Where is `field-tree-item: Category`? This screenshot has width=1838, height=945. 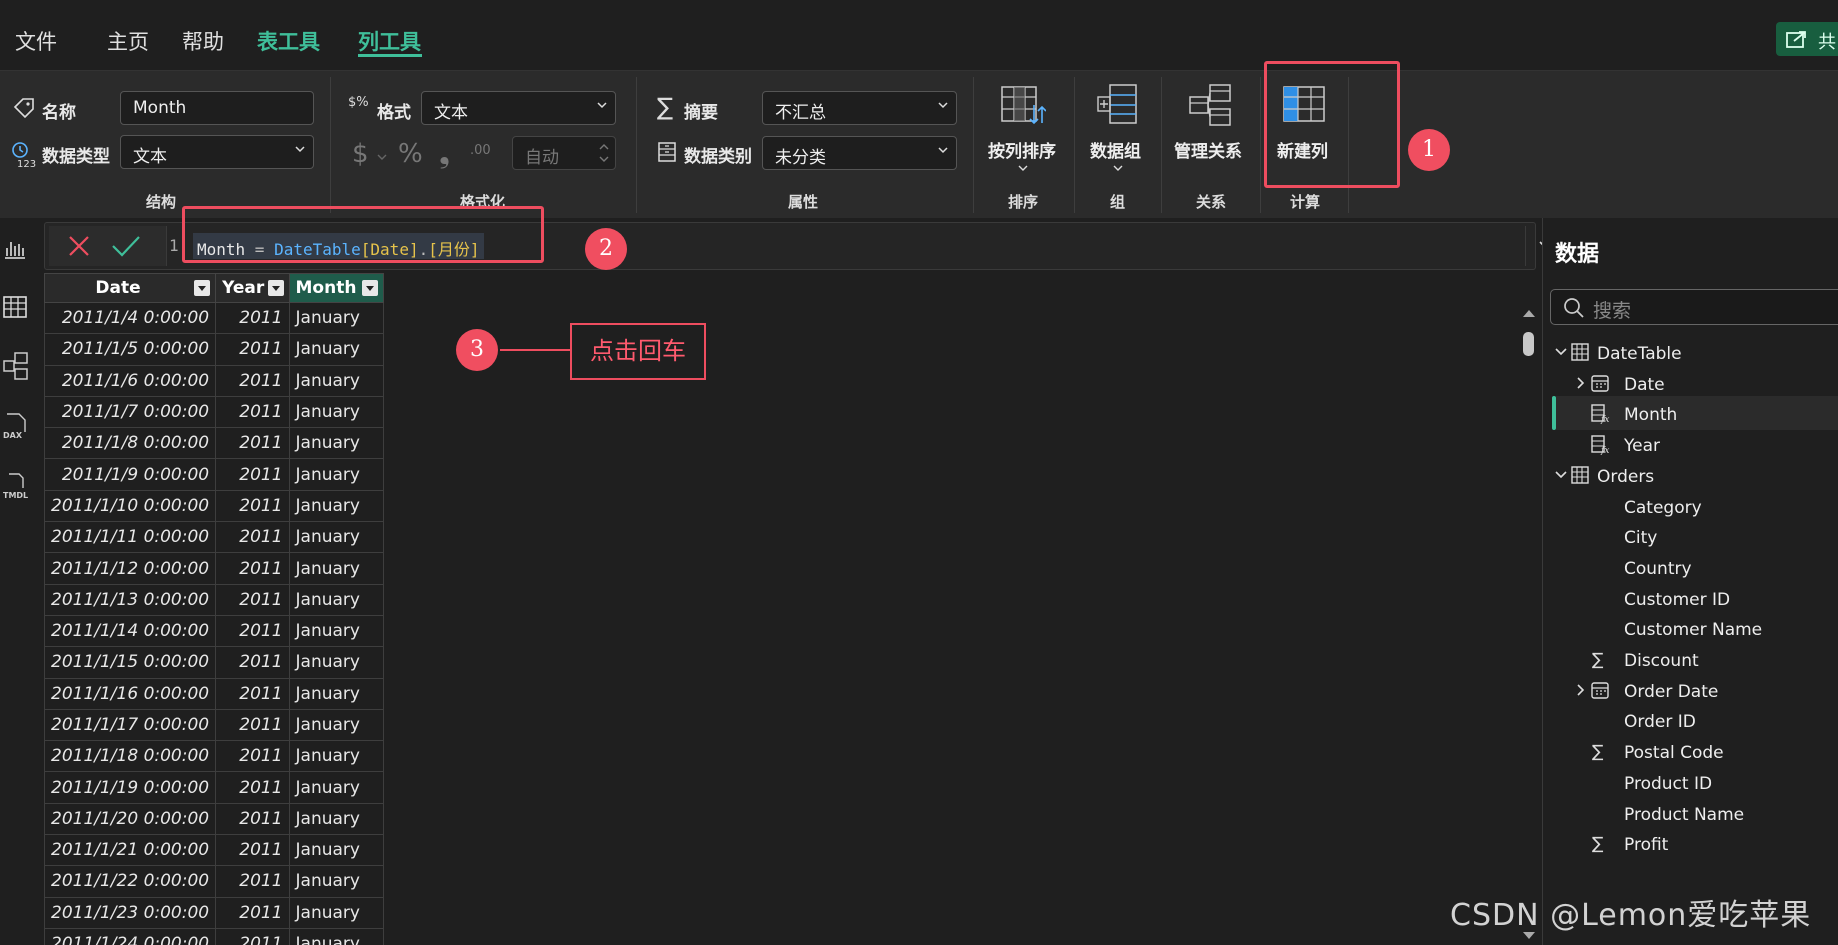 field-tree-item: Category is located at coordinates (1690, 508).